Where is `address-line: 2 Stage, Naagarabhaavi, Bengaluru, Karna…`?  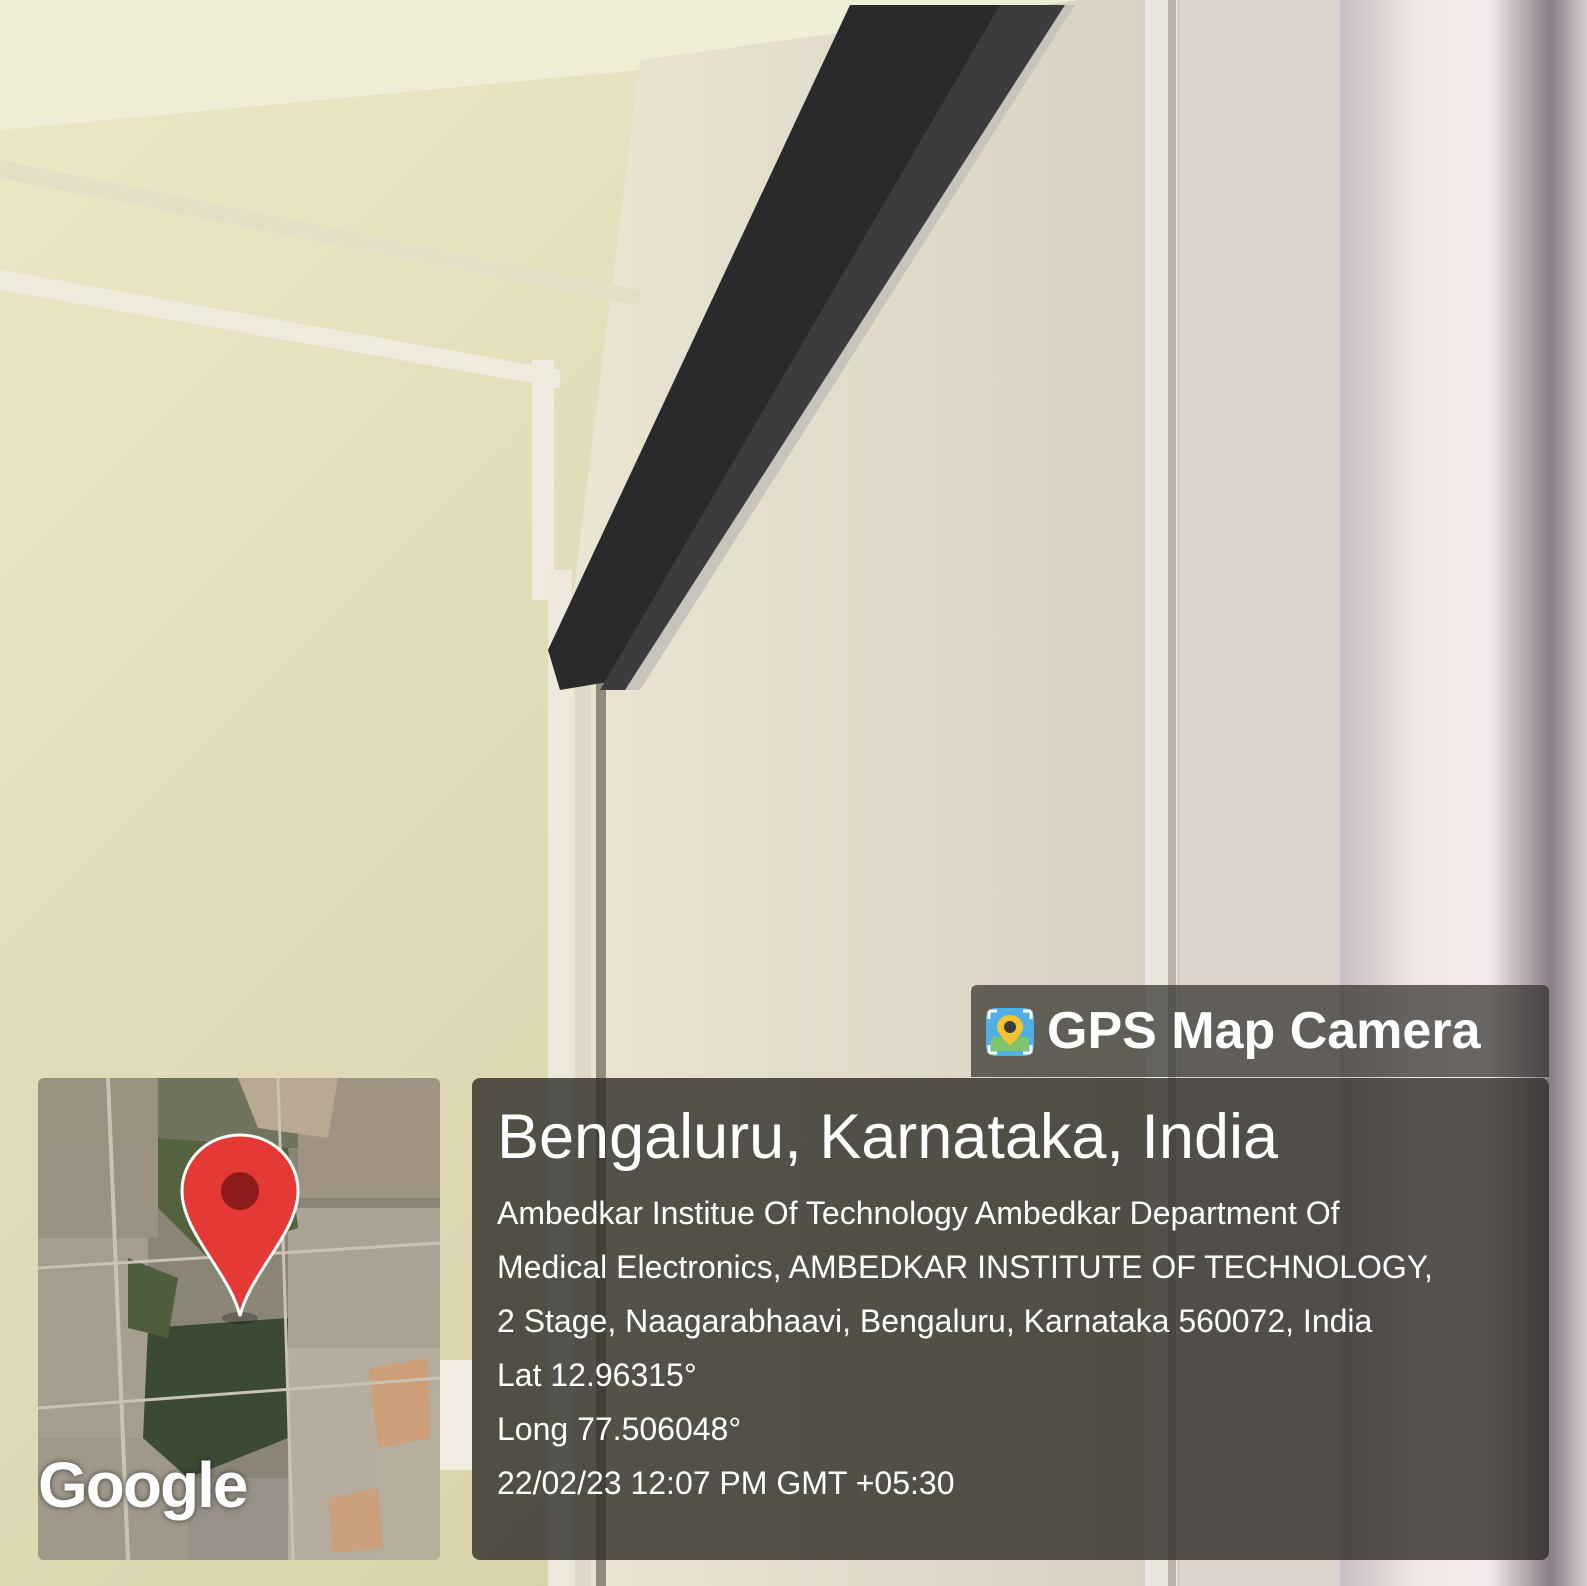 address-line: 2 Stage, Naagarabhaavi, Bengaluru, Karna… is located at coordinates (935, 1321).